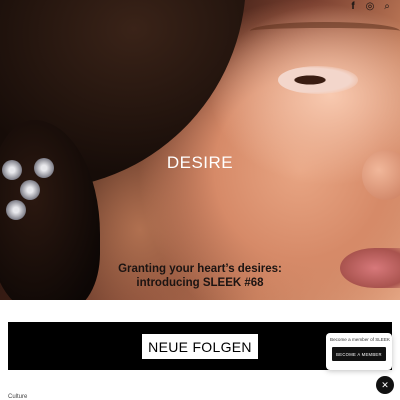  I want to click on member-popup: Become a member of SLEEK BECOME A MEMBER, so click(359, 351).